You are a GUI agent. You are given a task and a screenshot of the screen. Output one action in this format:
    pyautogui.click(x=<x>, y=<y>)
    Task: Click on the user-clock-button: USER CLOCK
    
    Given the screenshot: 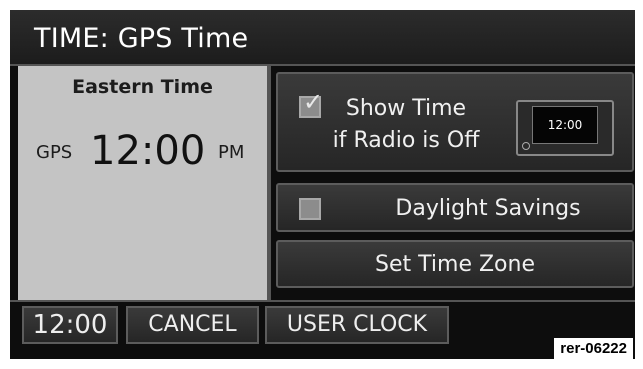 What is the action you would take?
    pyautogui.click(x=357, y=325)
    